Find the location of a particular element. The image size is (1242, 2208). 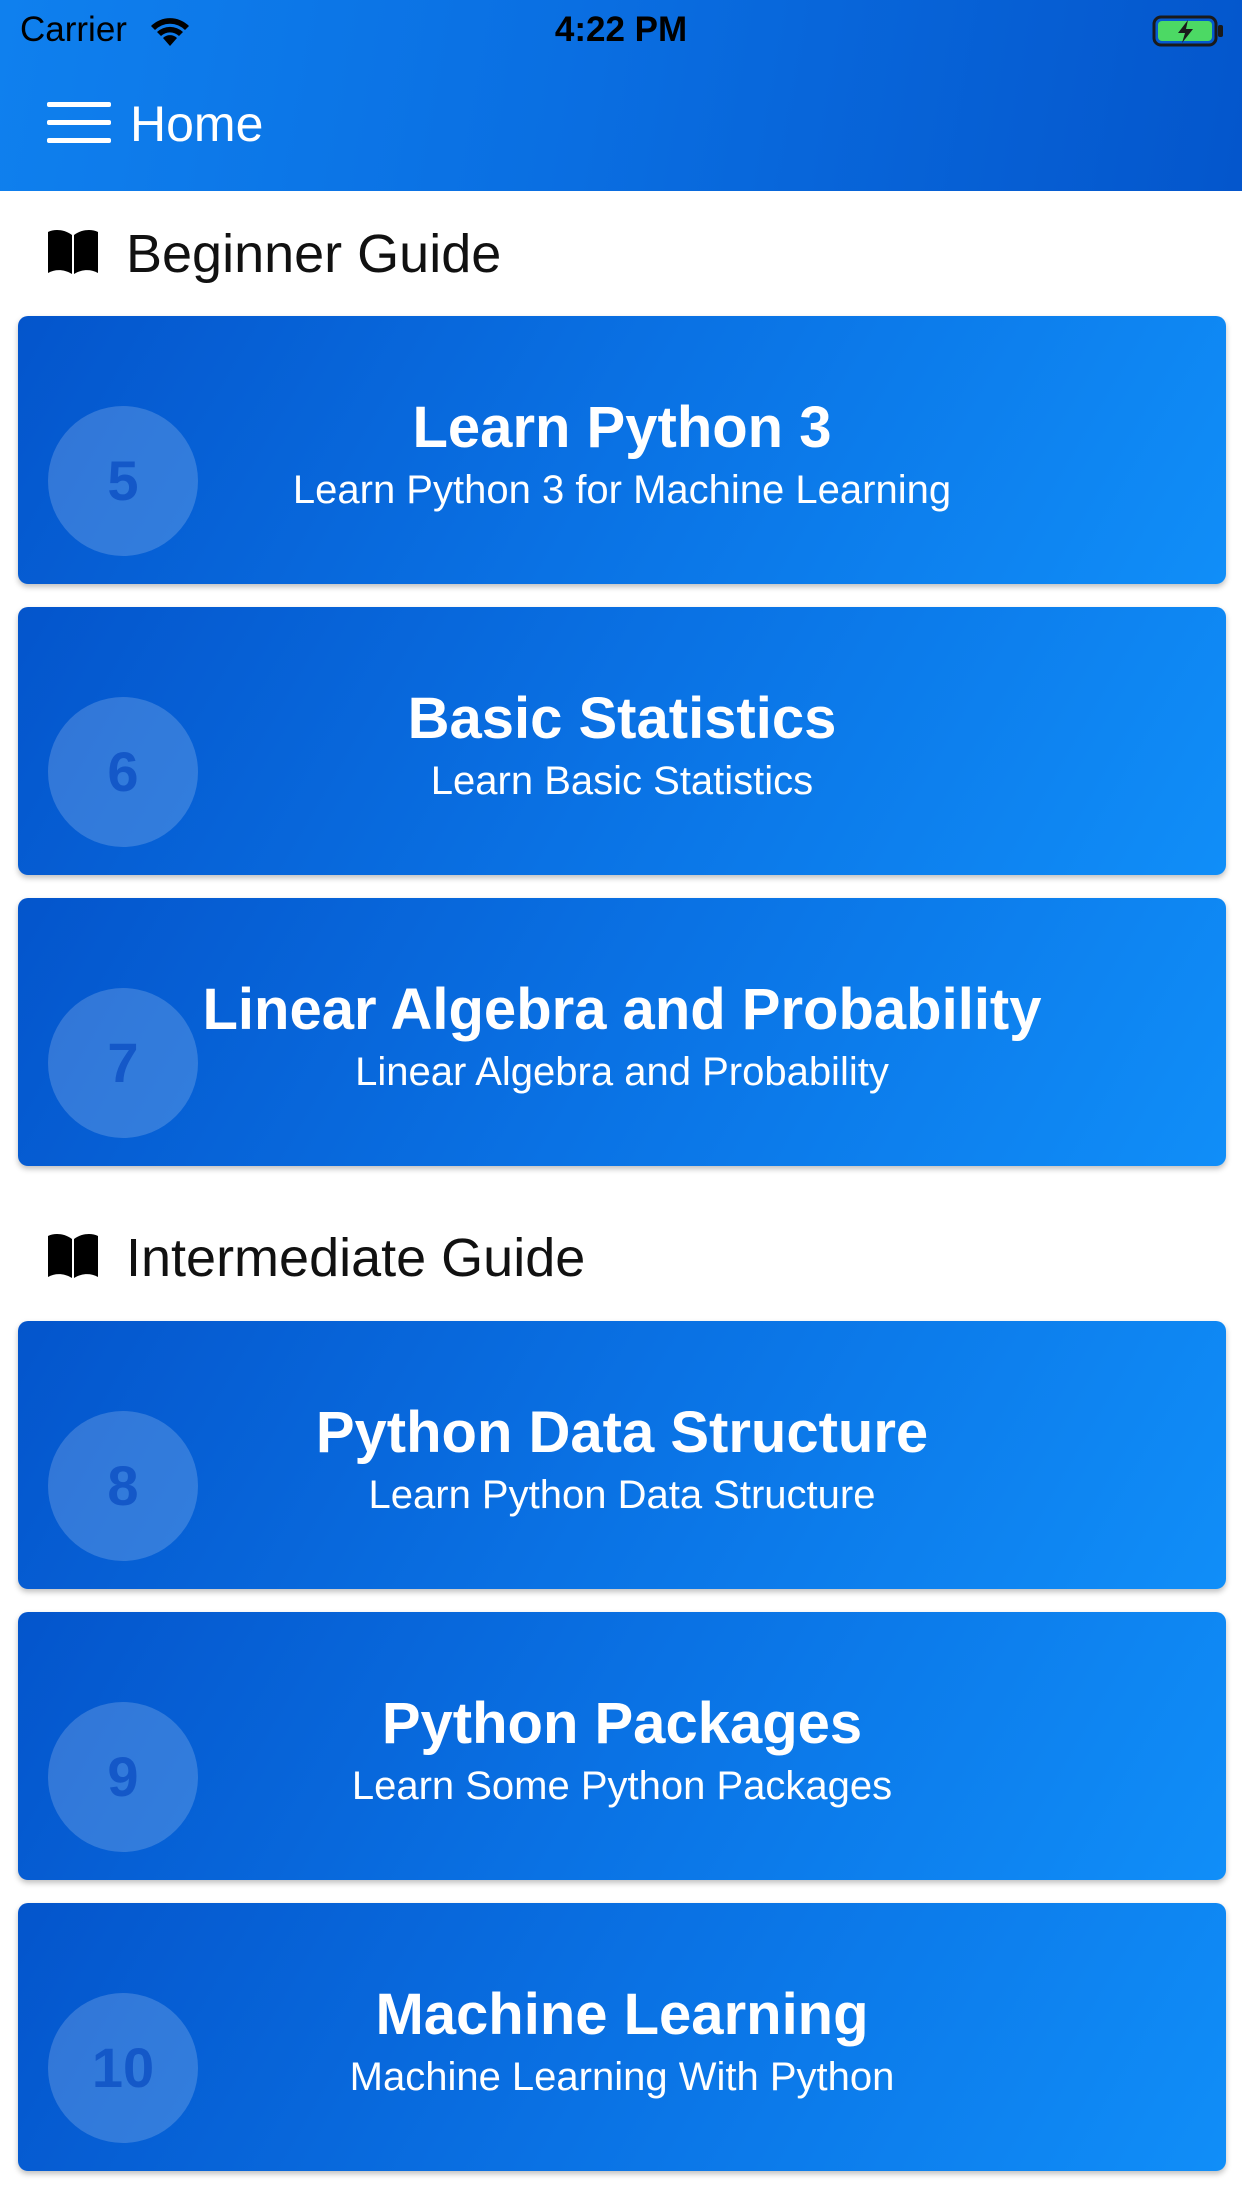

course-subtitle: Learn Python 3 for Machine Learning is located at coordinates (622, 490).